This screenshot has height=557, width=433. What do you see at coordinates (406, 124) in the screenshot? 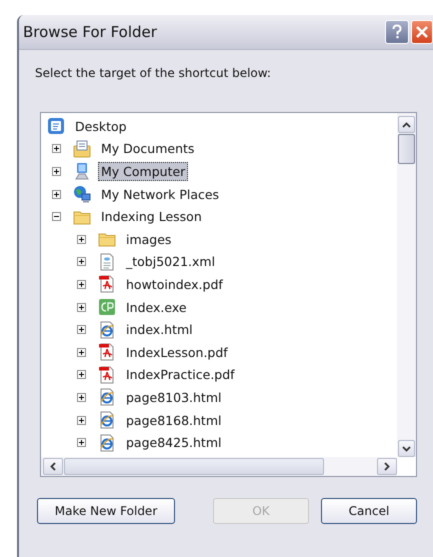
I see `scroll-up-button` at bounding box center [406, 124].